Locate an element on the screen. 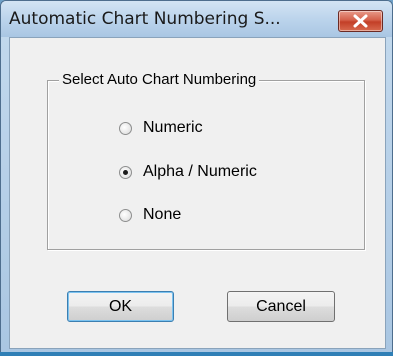  radio-label-numeric: Numeric is located at coordinates (173, 128).